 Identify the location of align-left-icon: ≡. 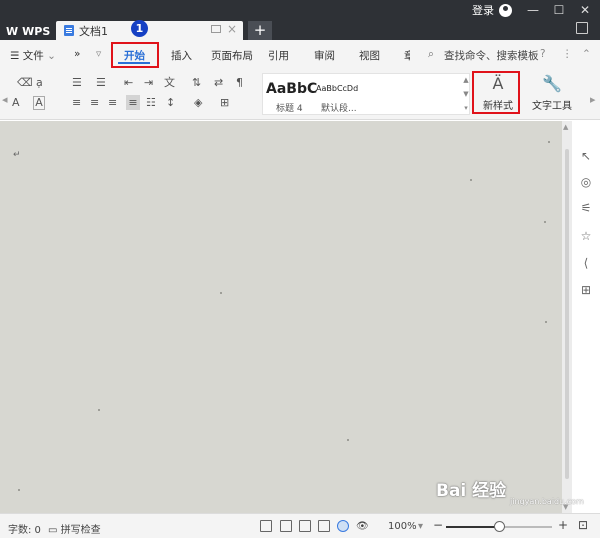
(76, 103).